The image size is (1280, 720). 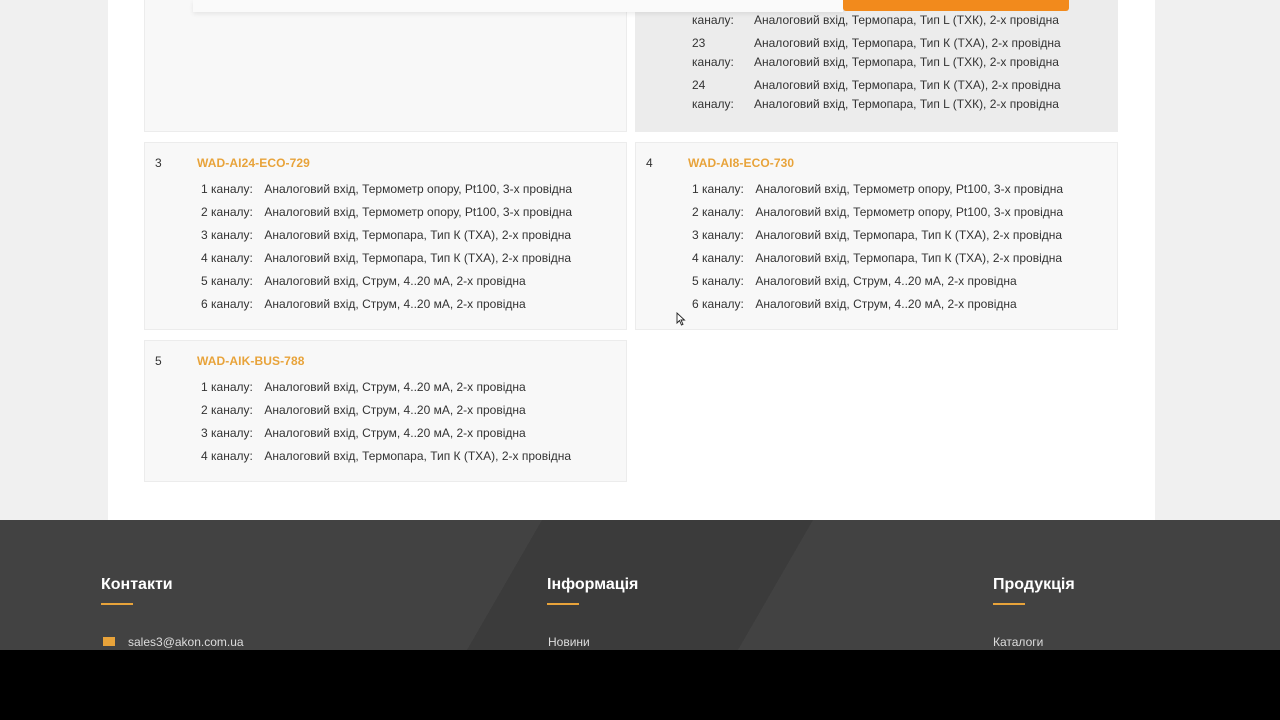 What do you see at coordinates (109, 642) in the screenshot?
I see `mail-icon` at bounding box center [109, 642].